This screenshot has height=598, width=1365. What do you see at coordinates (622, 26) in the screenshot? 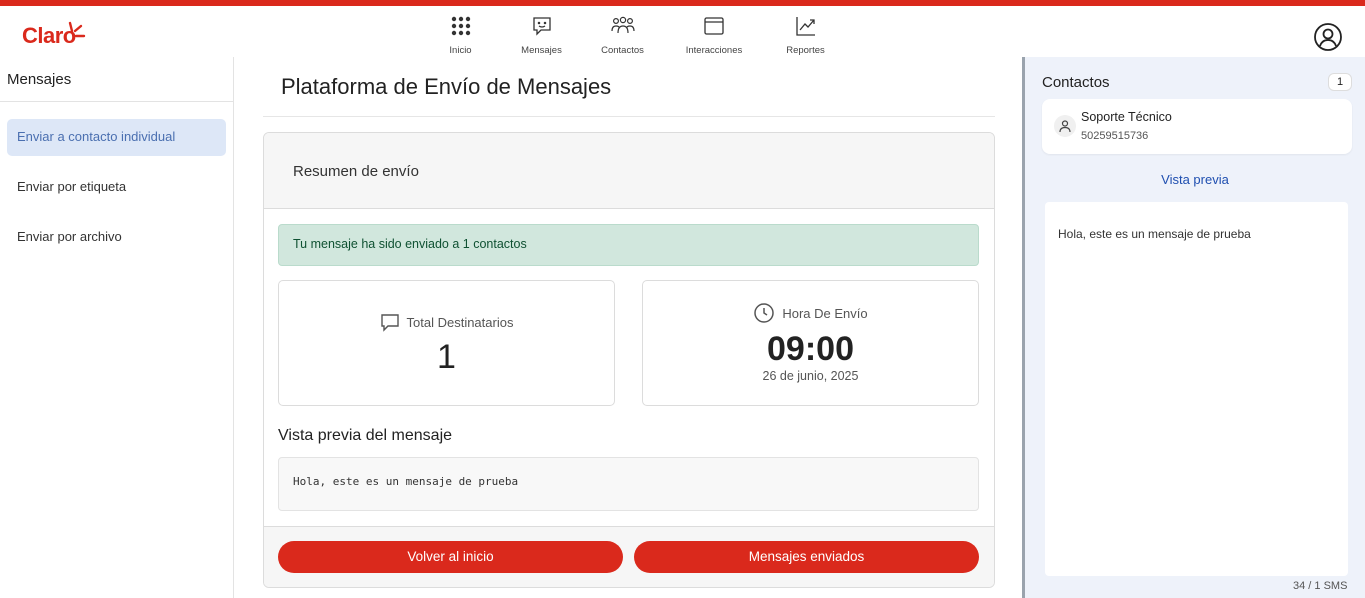
I see `contacts-icon` at bounding box center [622, 26].